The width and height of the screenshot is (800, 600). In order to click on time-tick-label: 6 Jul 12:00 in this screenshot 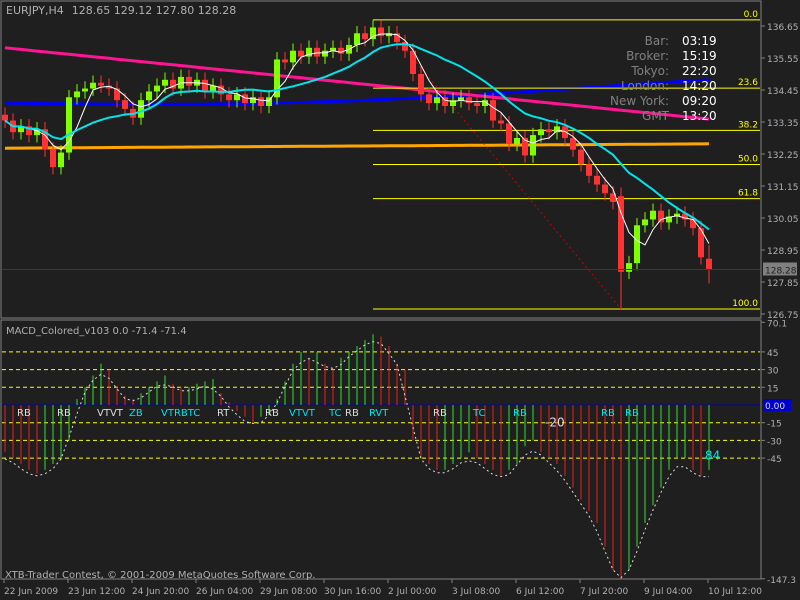, I will do `click(540, 592)`.